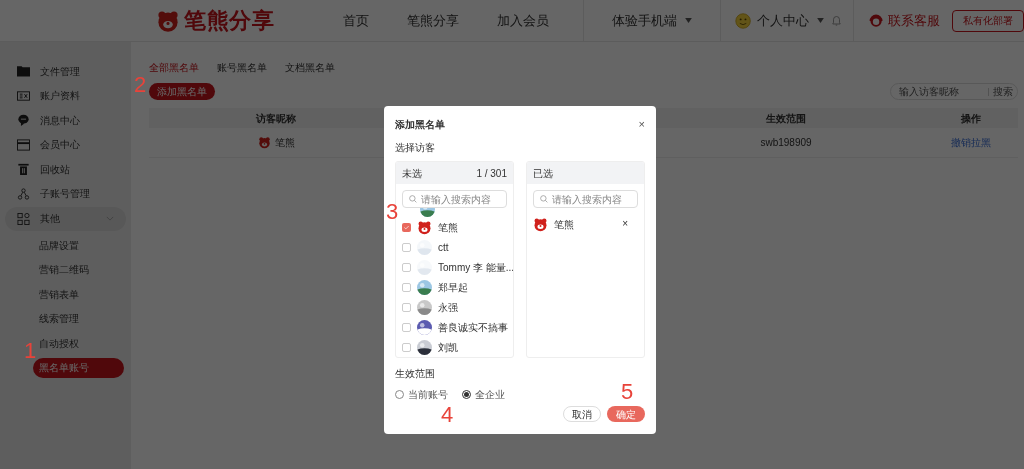 Image resolution: width=1024 pixels, height=469 pixels. Describe the element at coordinates (433, 20) in the screenshot. I see `nav-link: 笔熊分享` at that location.